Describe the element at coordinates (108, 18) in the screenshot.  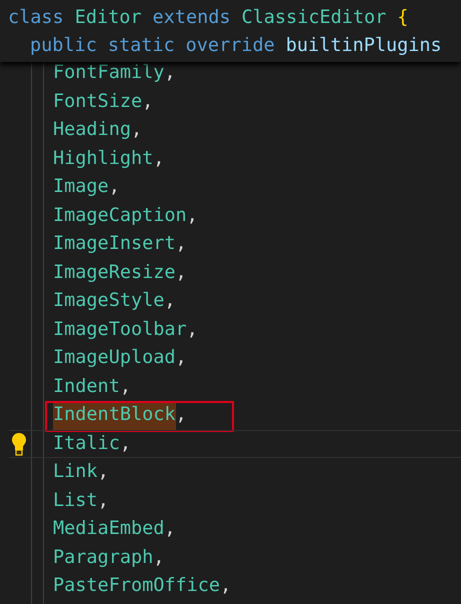
I see `code-token: Editor` at that location.